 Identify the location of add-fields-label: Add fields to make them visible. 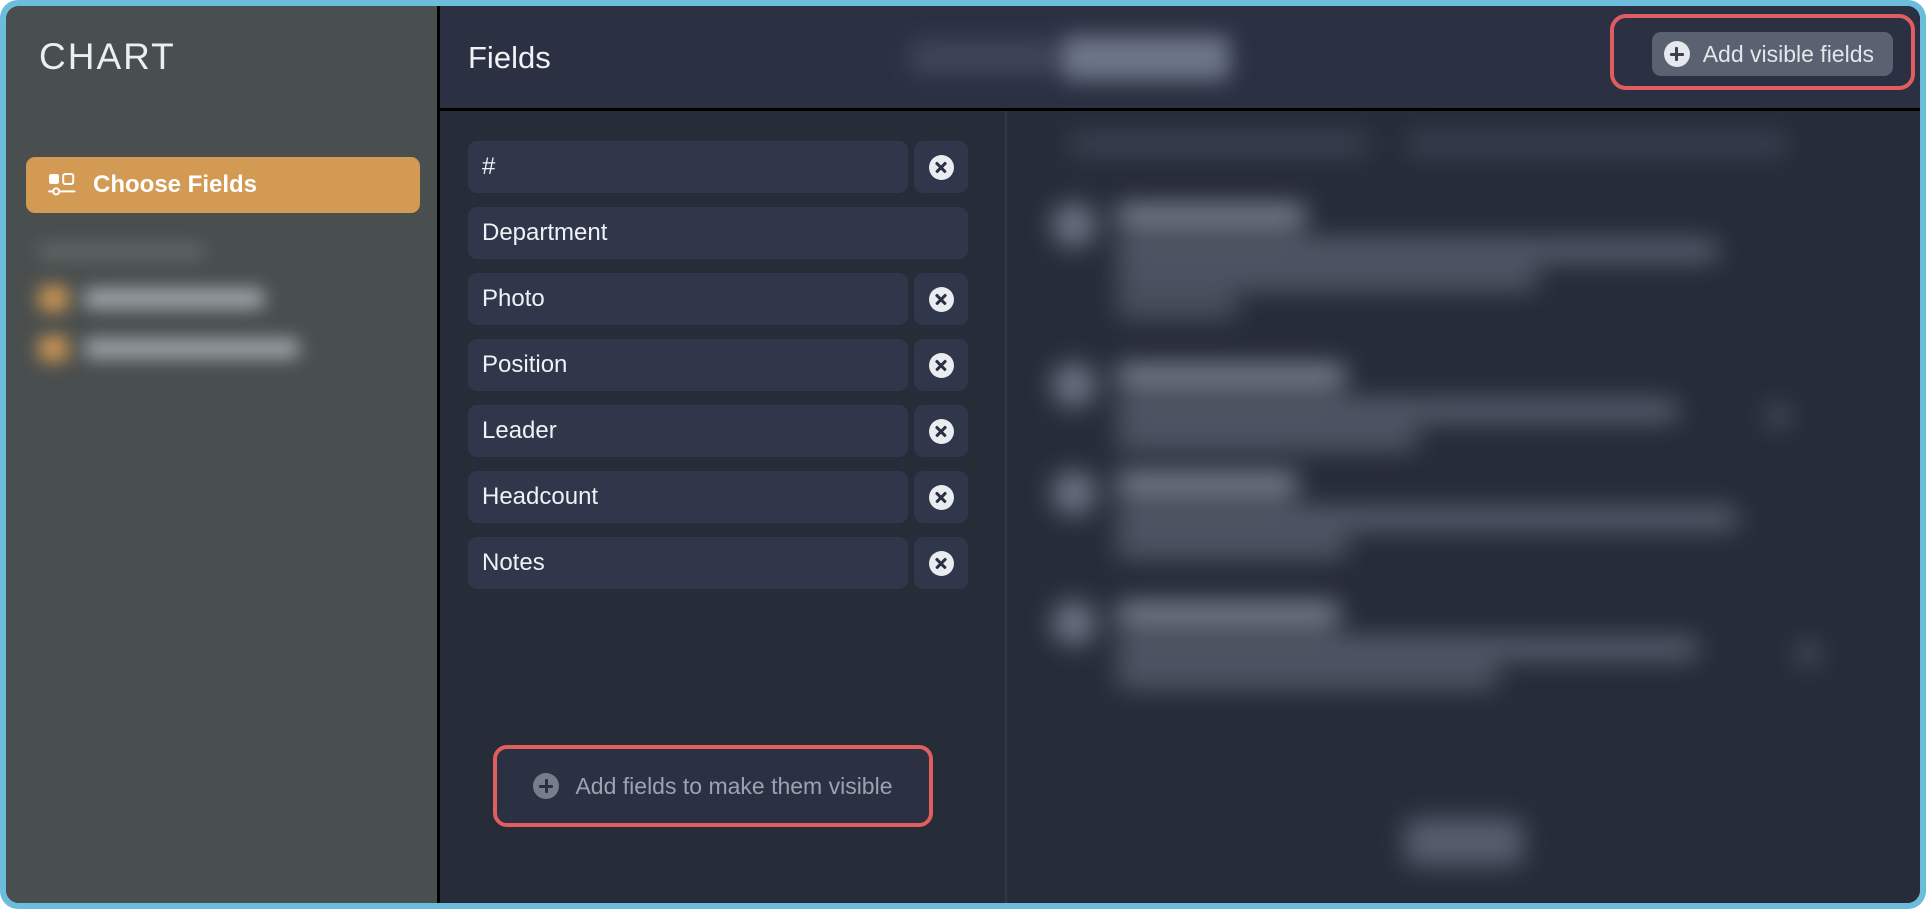
(734, 785).